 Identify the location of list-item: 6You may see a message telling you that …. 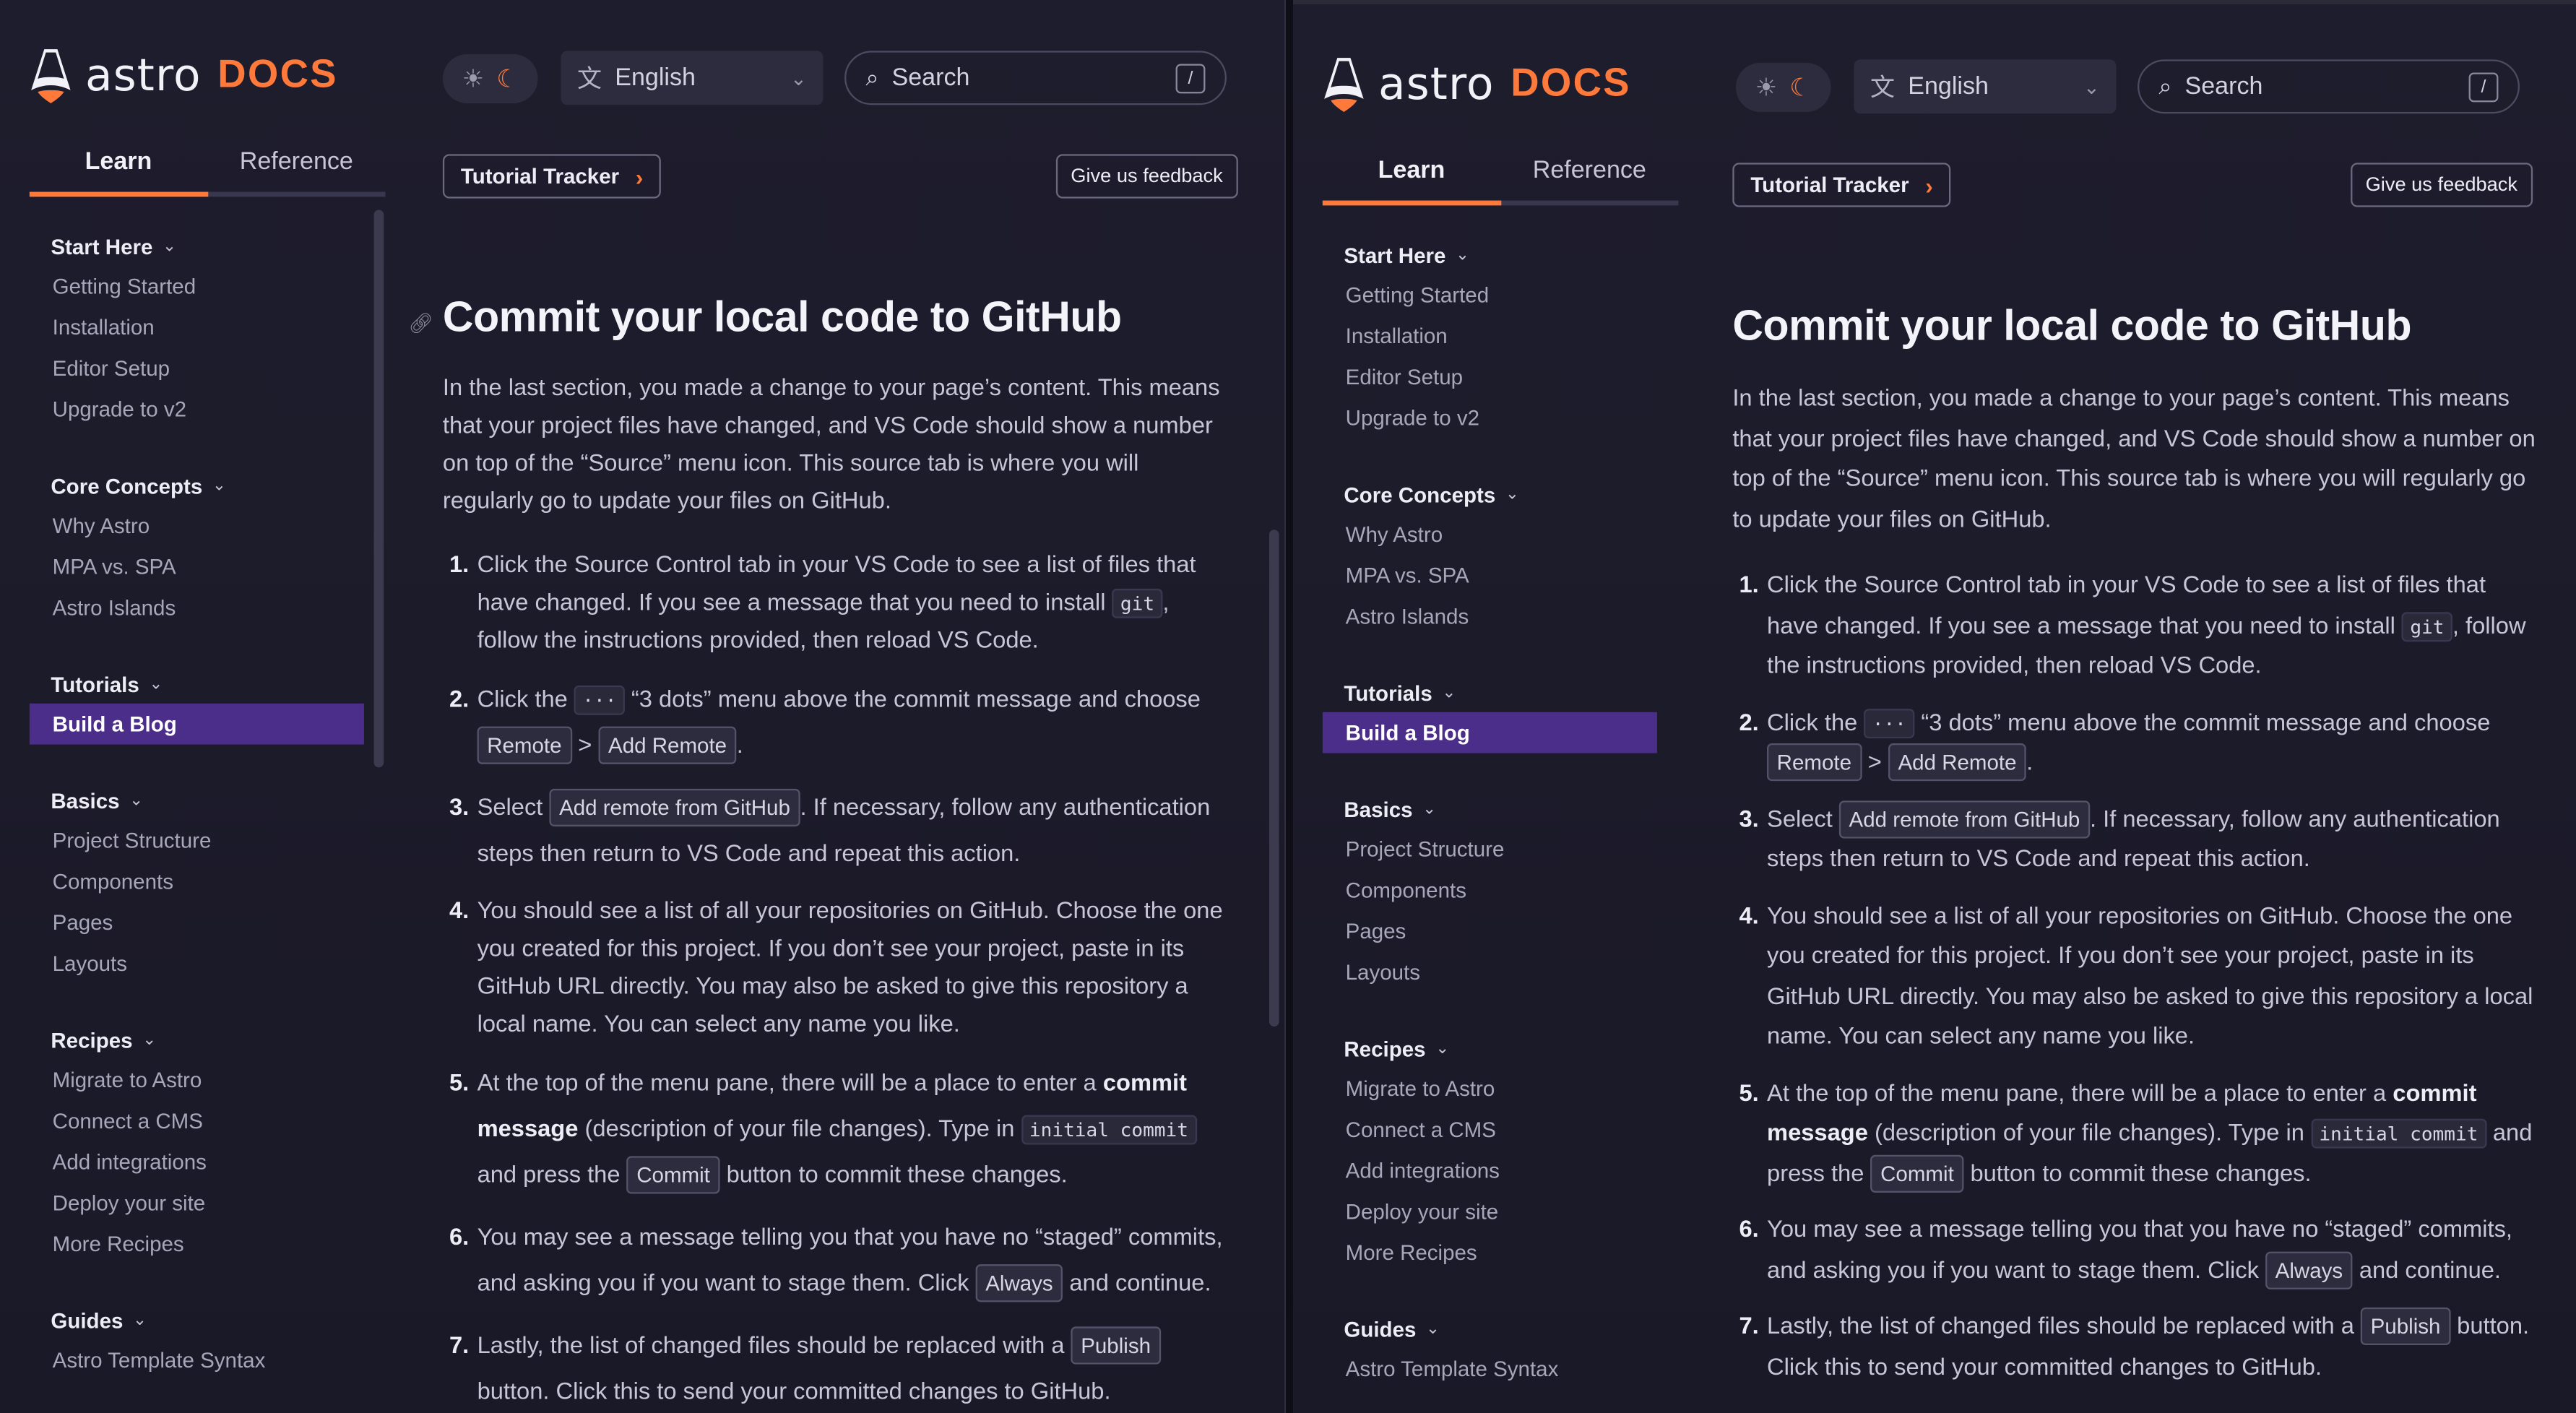
(2135, 1251).